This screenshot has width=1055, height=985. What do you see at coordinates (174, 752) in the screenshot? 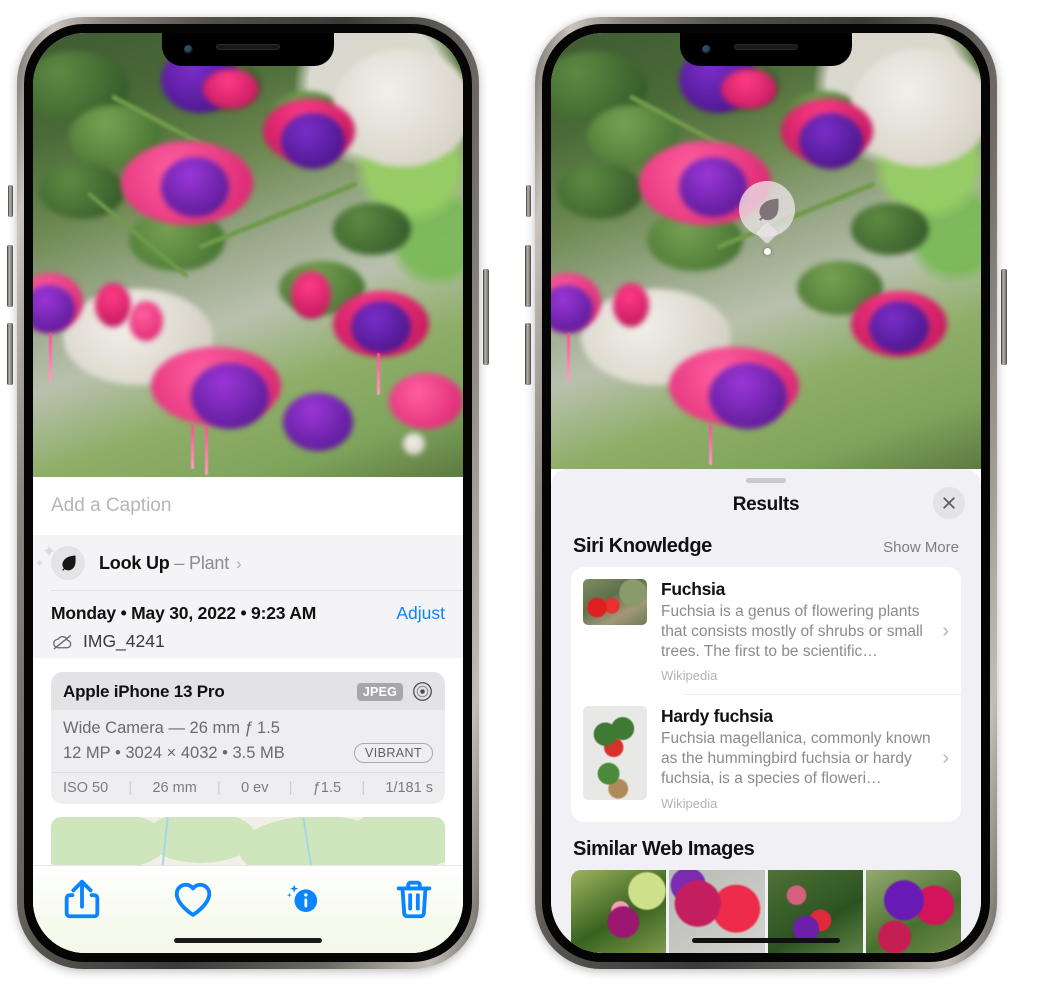
I see `image-size-info: 12 MP • 3024 × 4032 • 3.5 MB` at bounding box center [174, 752].